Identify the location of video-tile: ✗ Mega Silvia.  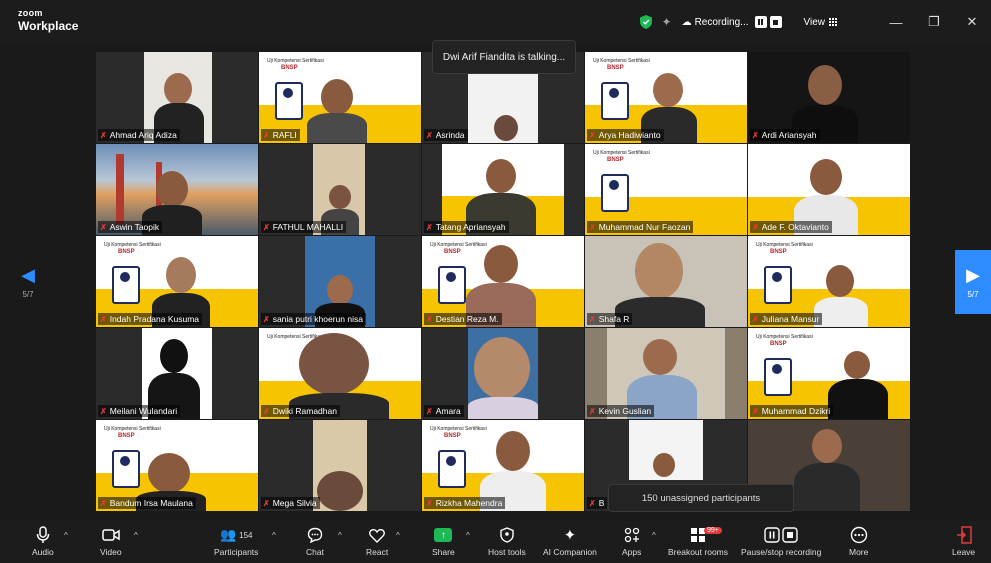
(340, 465).